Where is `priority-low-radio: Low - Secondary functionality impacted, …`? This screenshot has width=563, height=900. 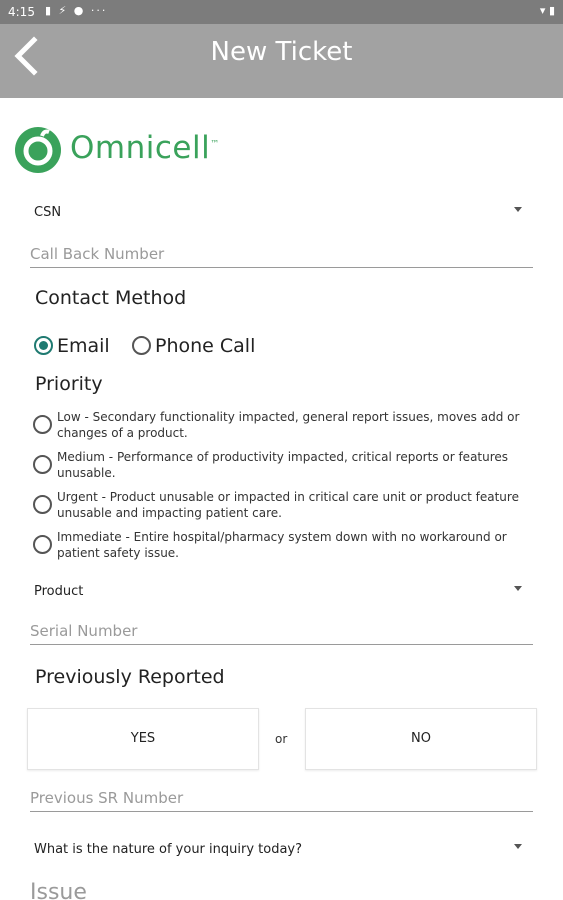 priority-low-radio: Low - Secondary functionality impacted, … is located at coordinates (280, 427).